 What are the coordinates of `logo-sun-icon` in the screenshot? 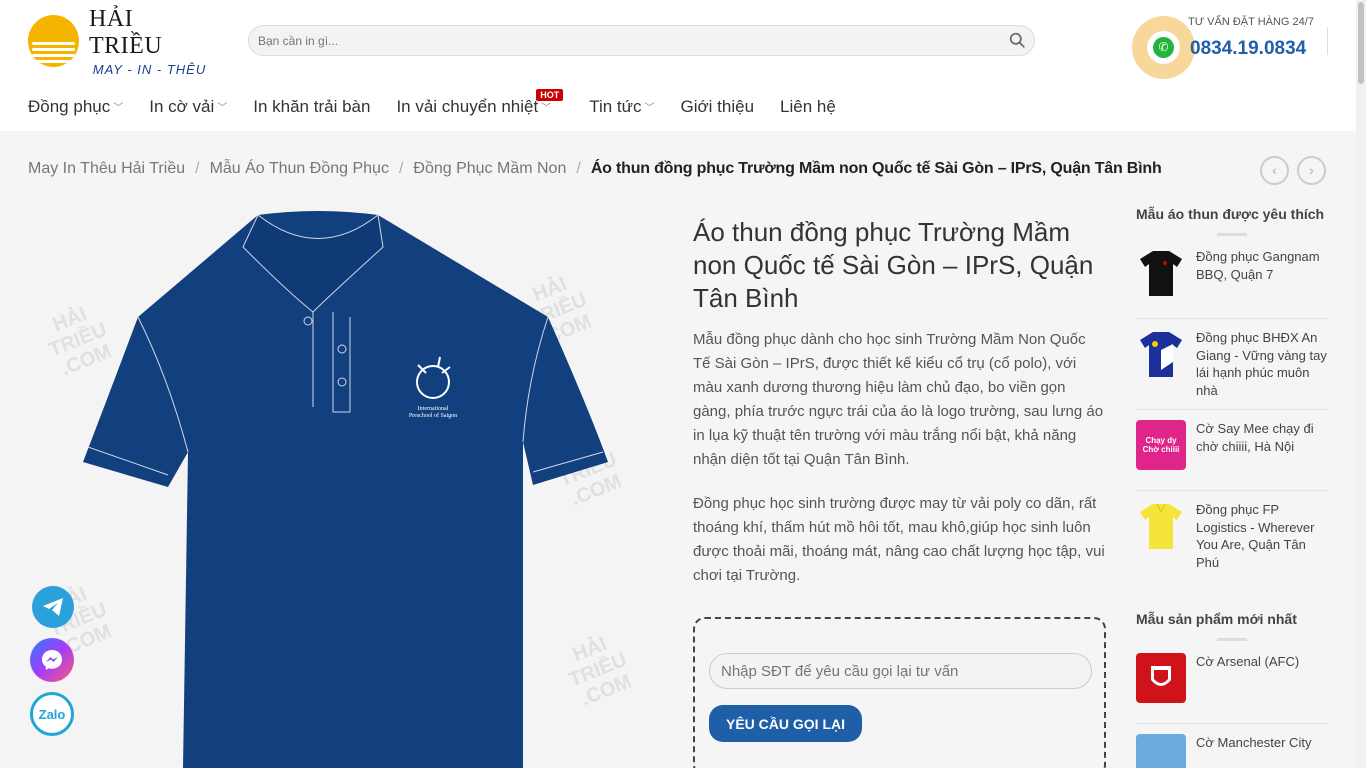 It's located at (53, 41).